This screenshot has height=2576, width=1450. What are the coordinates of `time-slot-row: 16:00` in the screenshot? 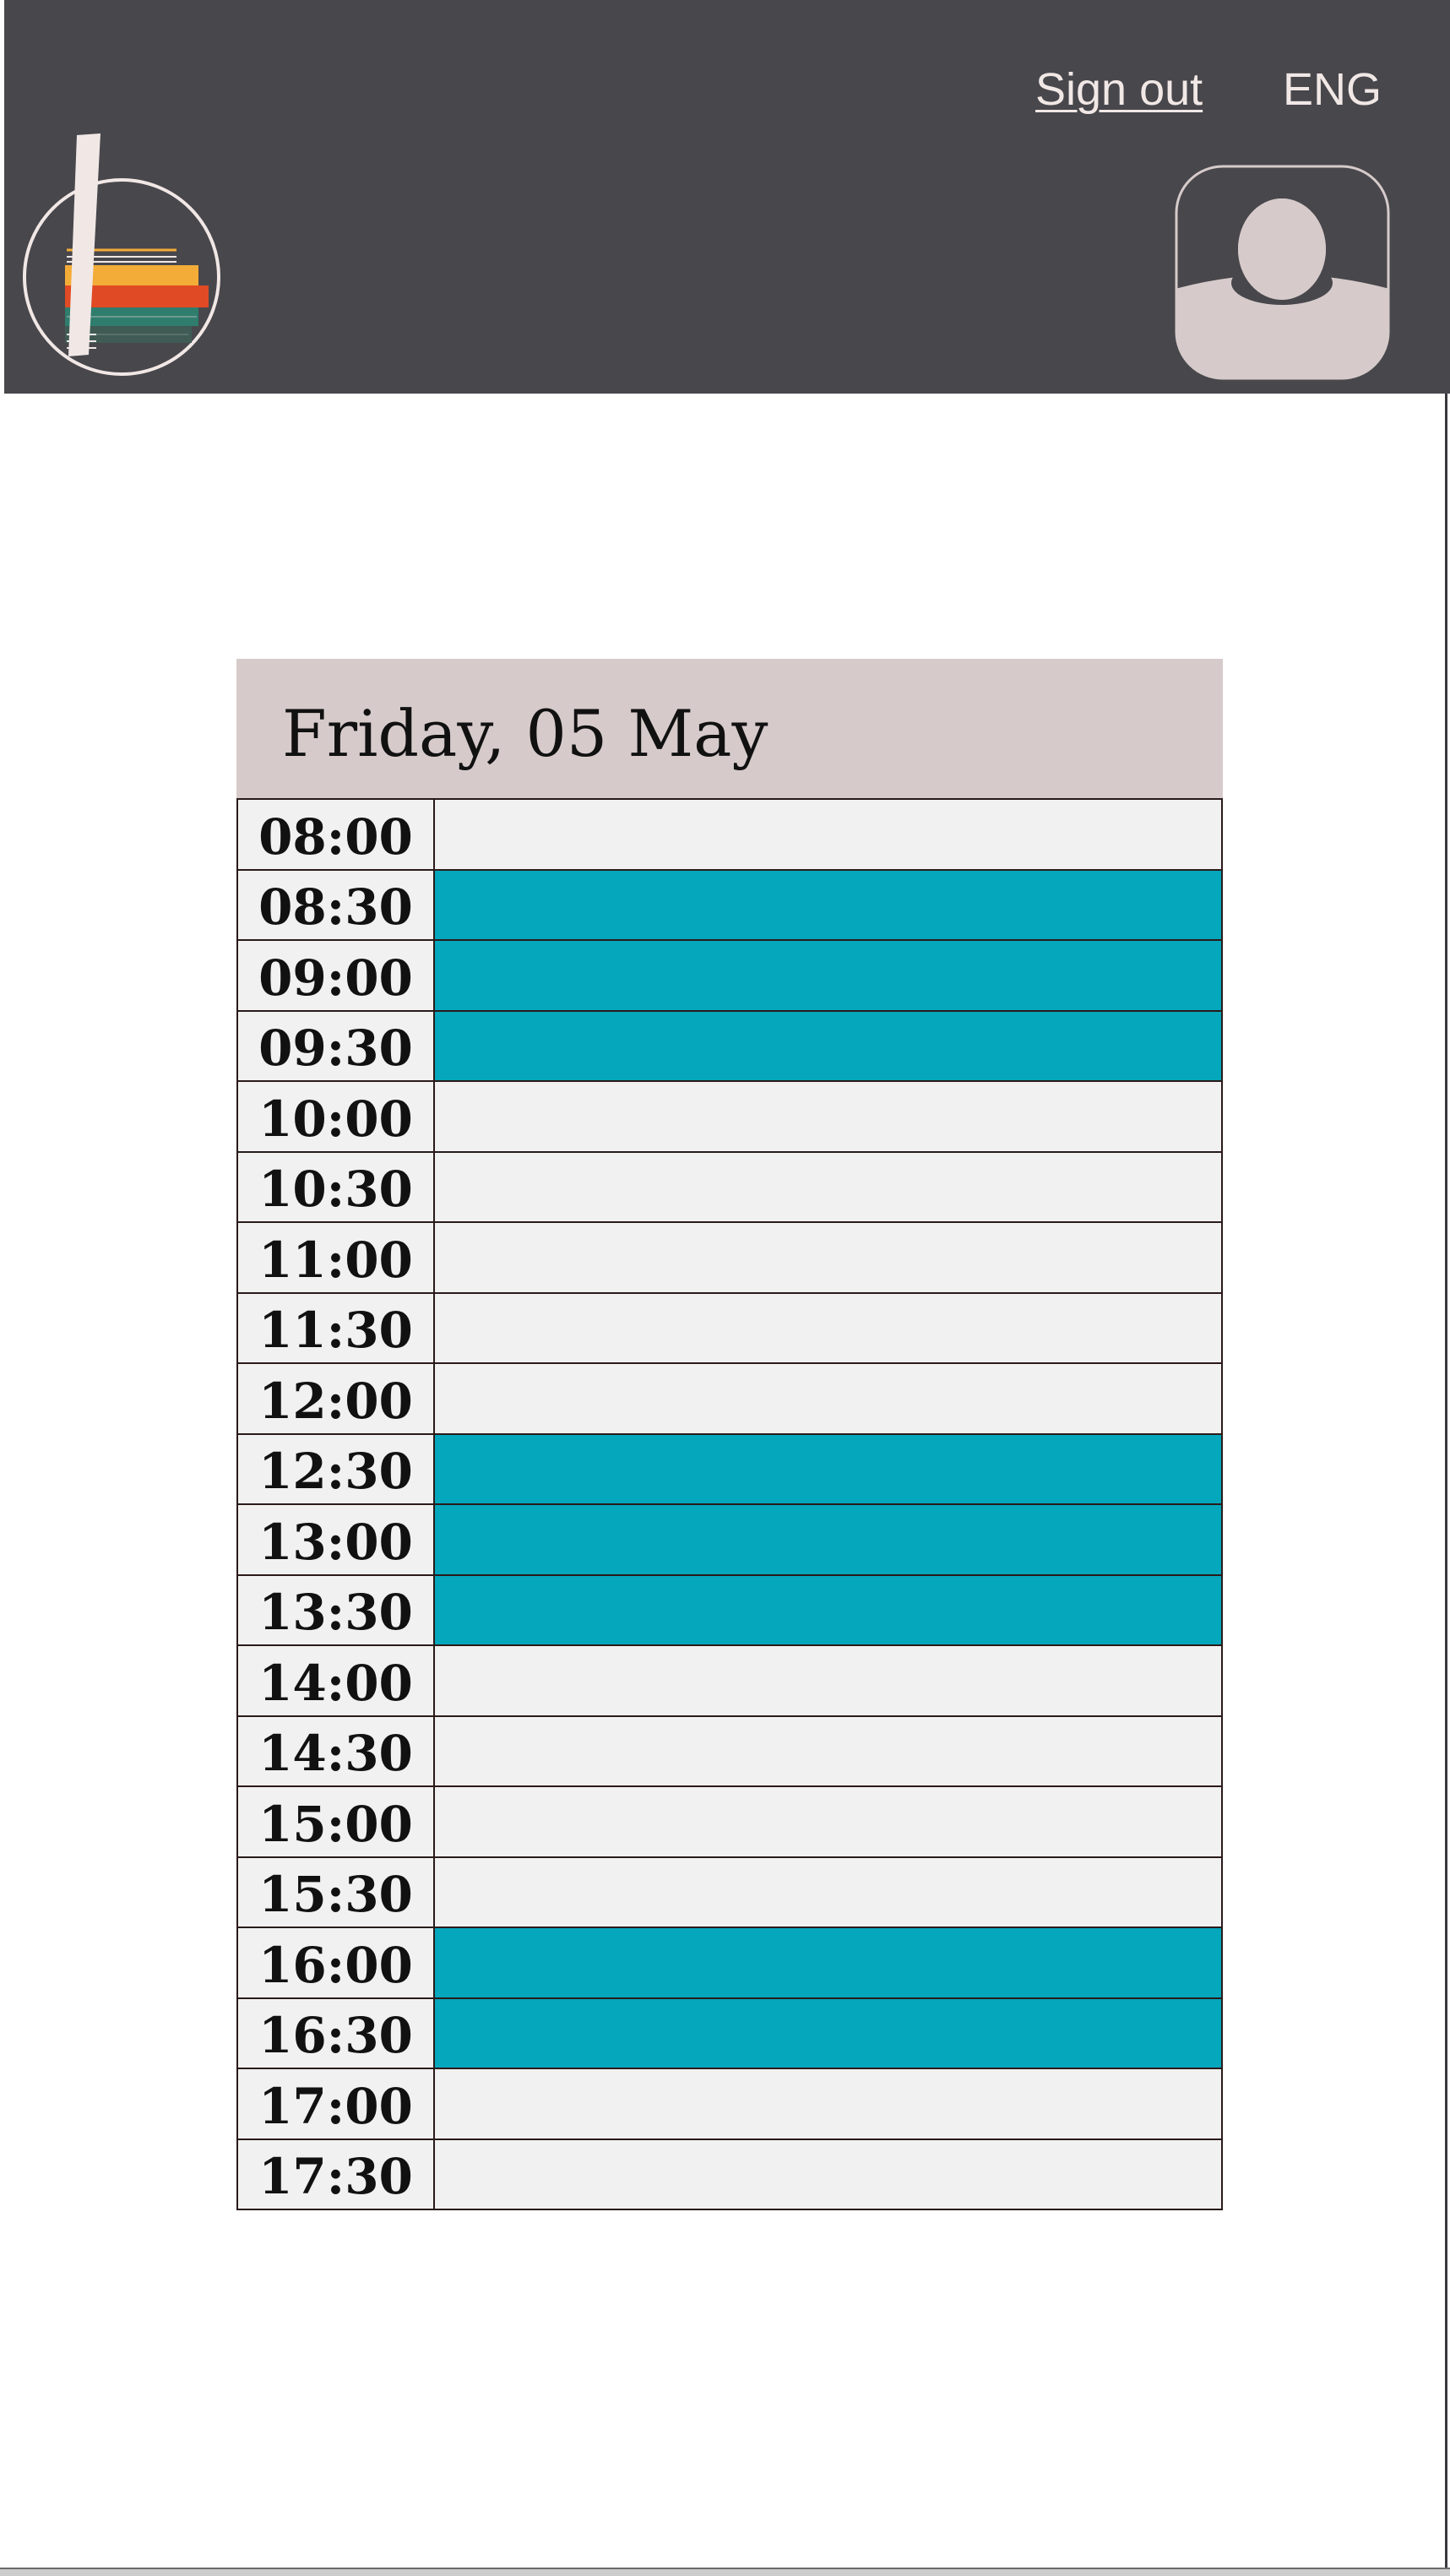 It's located at (729, 1963).